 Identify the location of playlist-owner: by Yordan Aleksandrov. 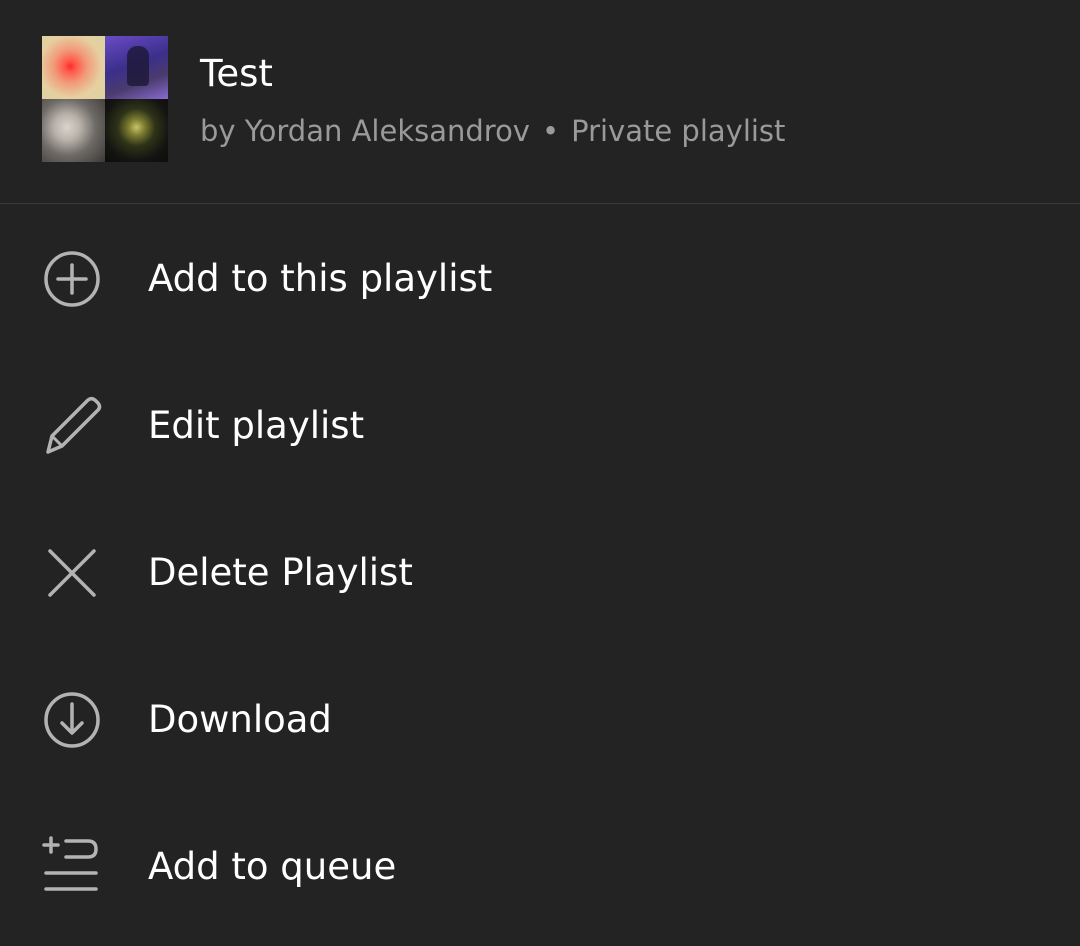
(365, 131).